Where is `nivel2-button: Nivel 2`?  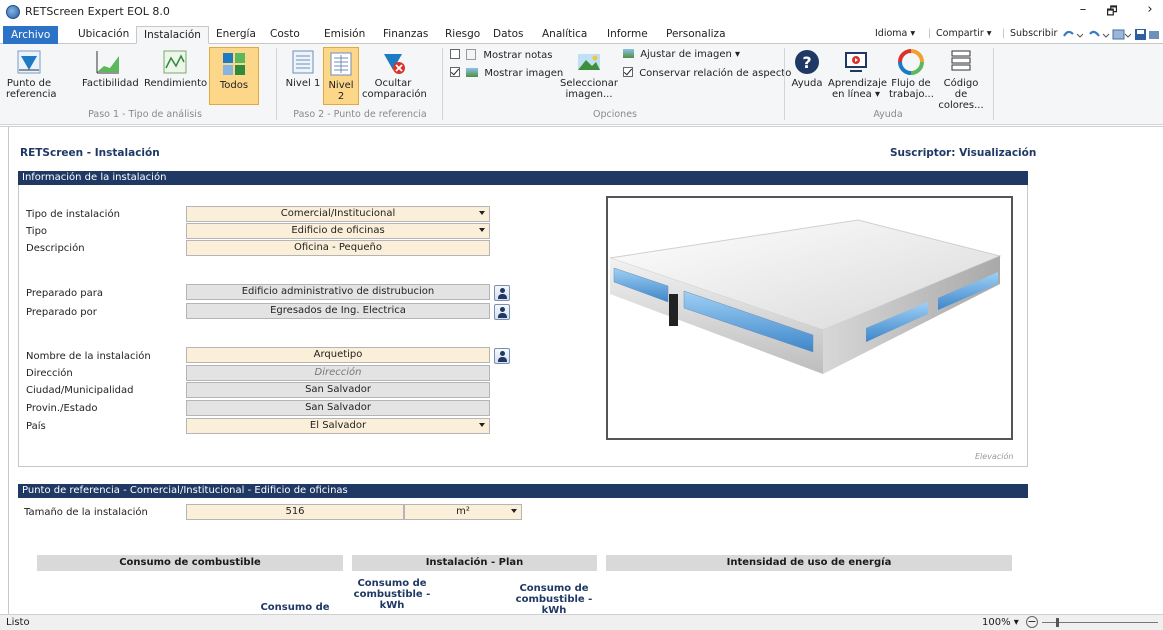 nivel2-button: Nivel 2 is located at coordinates (341, 76).